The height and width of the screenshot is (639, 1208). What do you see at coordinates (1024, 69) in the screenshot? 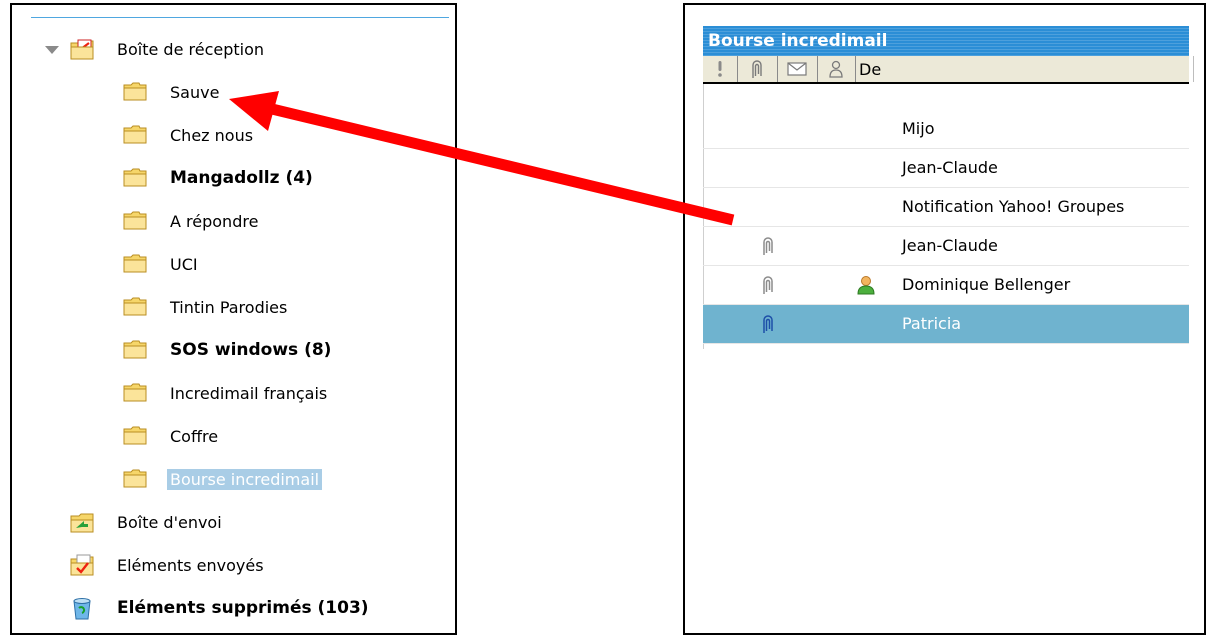
I see `column-from: De` at bounding box center [1024, 69].